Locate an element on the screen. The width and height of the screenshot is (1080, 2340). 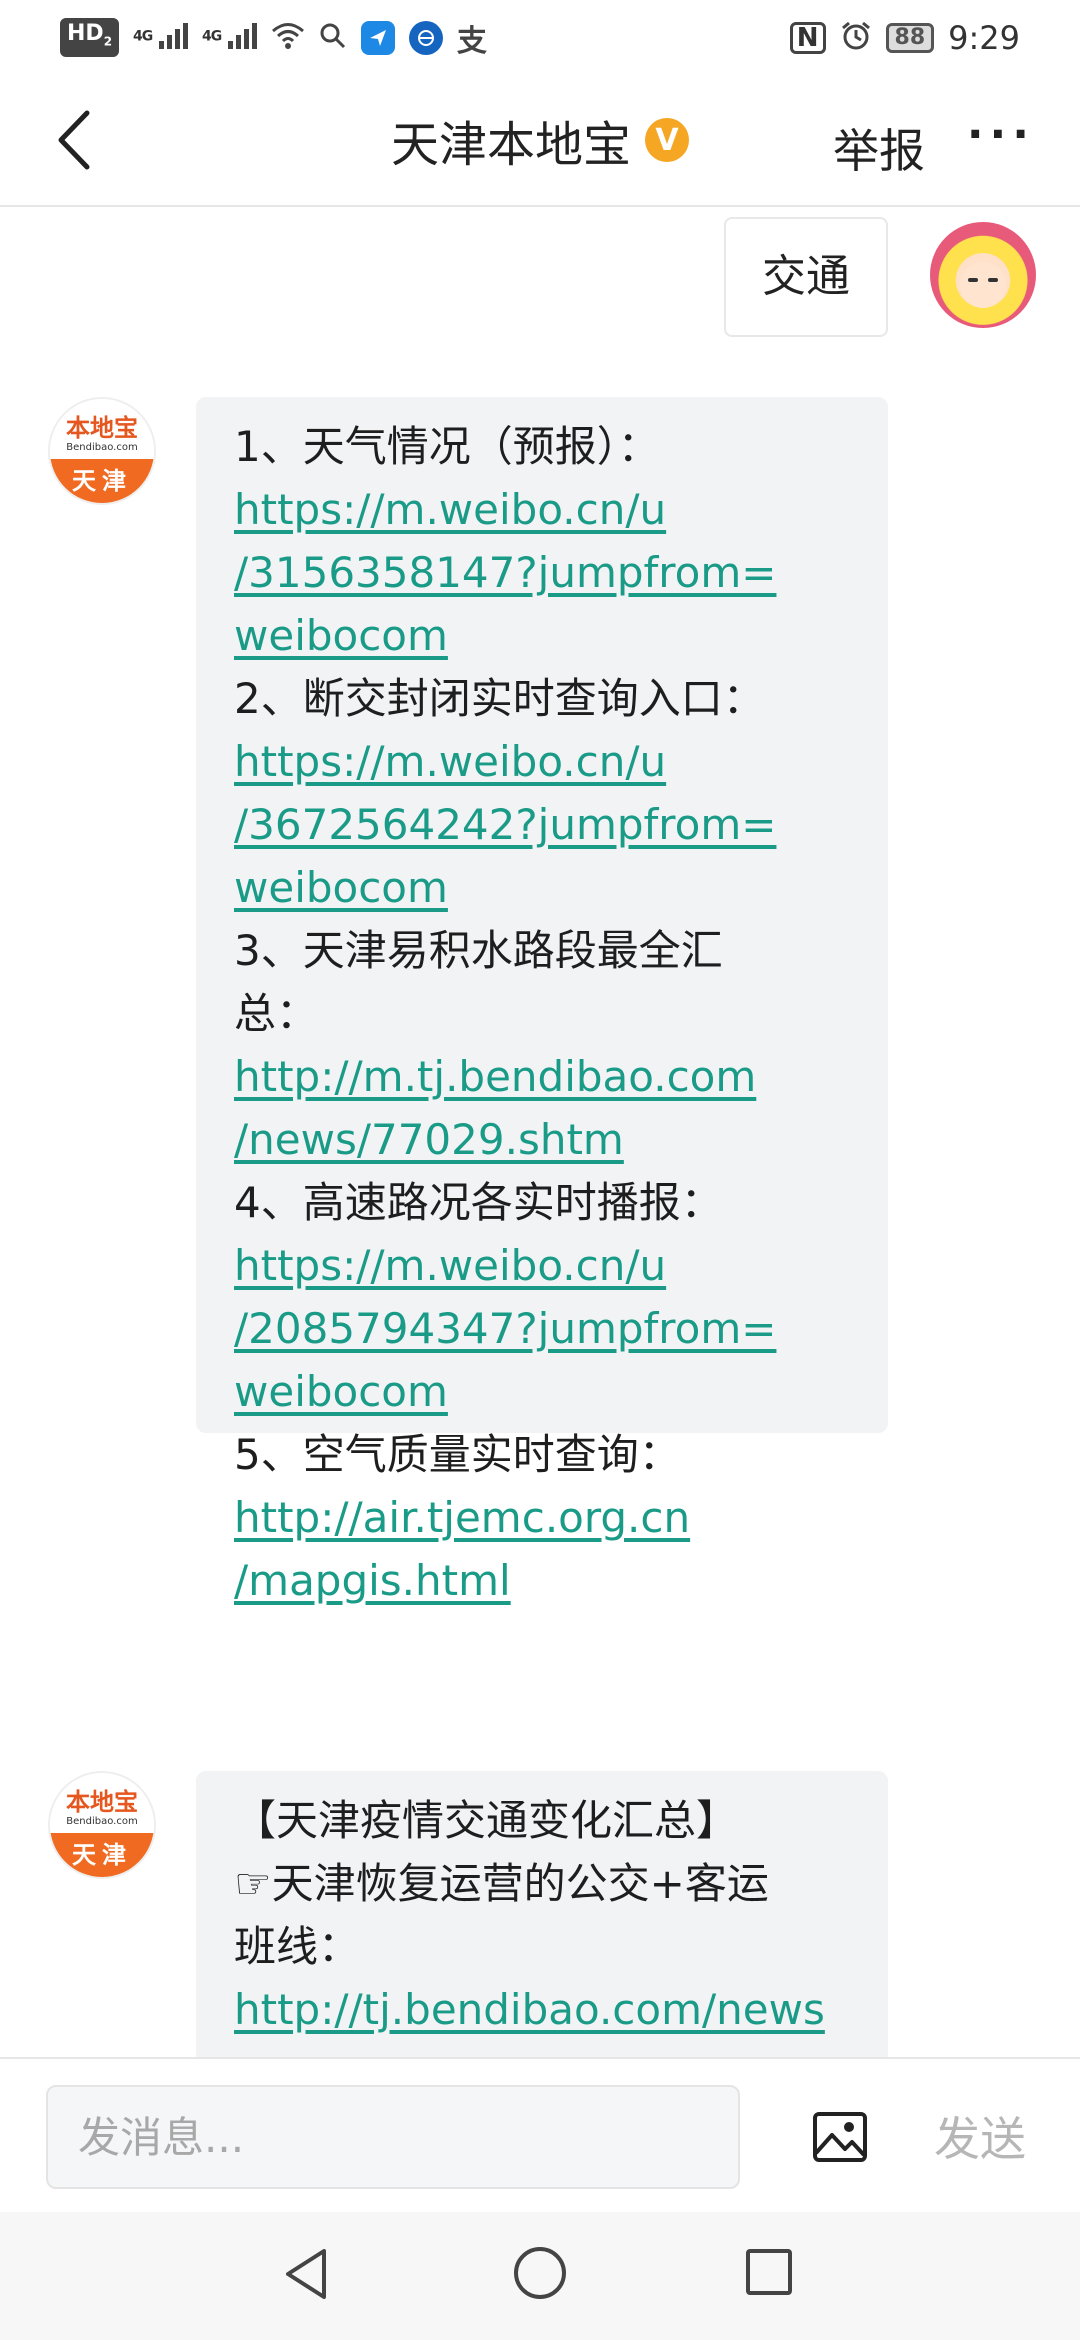
message-line: 1、天气情况（预报）： is located at coordinates (447, 446).